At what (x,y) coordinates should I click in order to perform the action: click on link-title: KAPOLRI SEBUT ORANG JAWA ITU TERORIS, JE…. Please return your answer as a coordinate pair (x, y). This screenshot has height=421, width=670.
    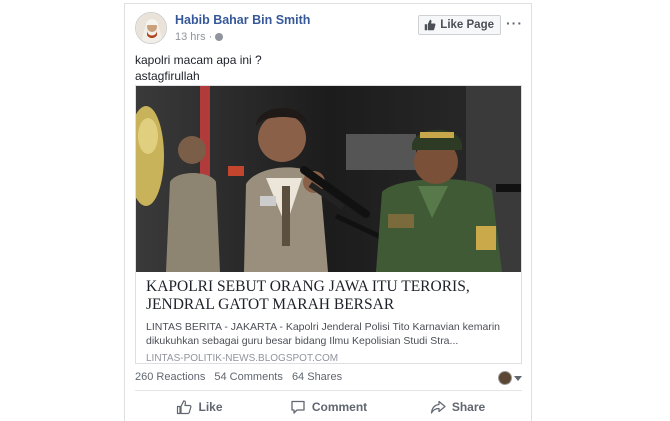
    Looking at the image, I should click on (328, 296).